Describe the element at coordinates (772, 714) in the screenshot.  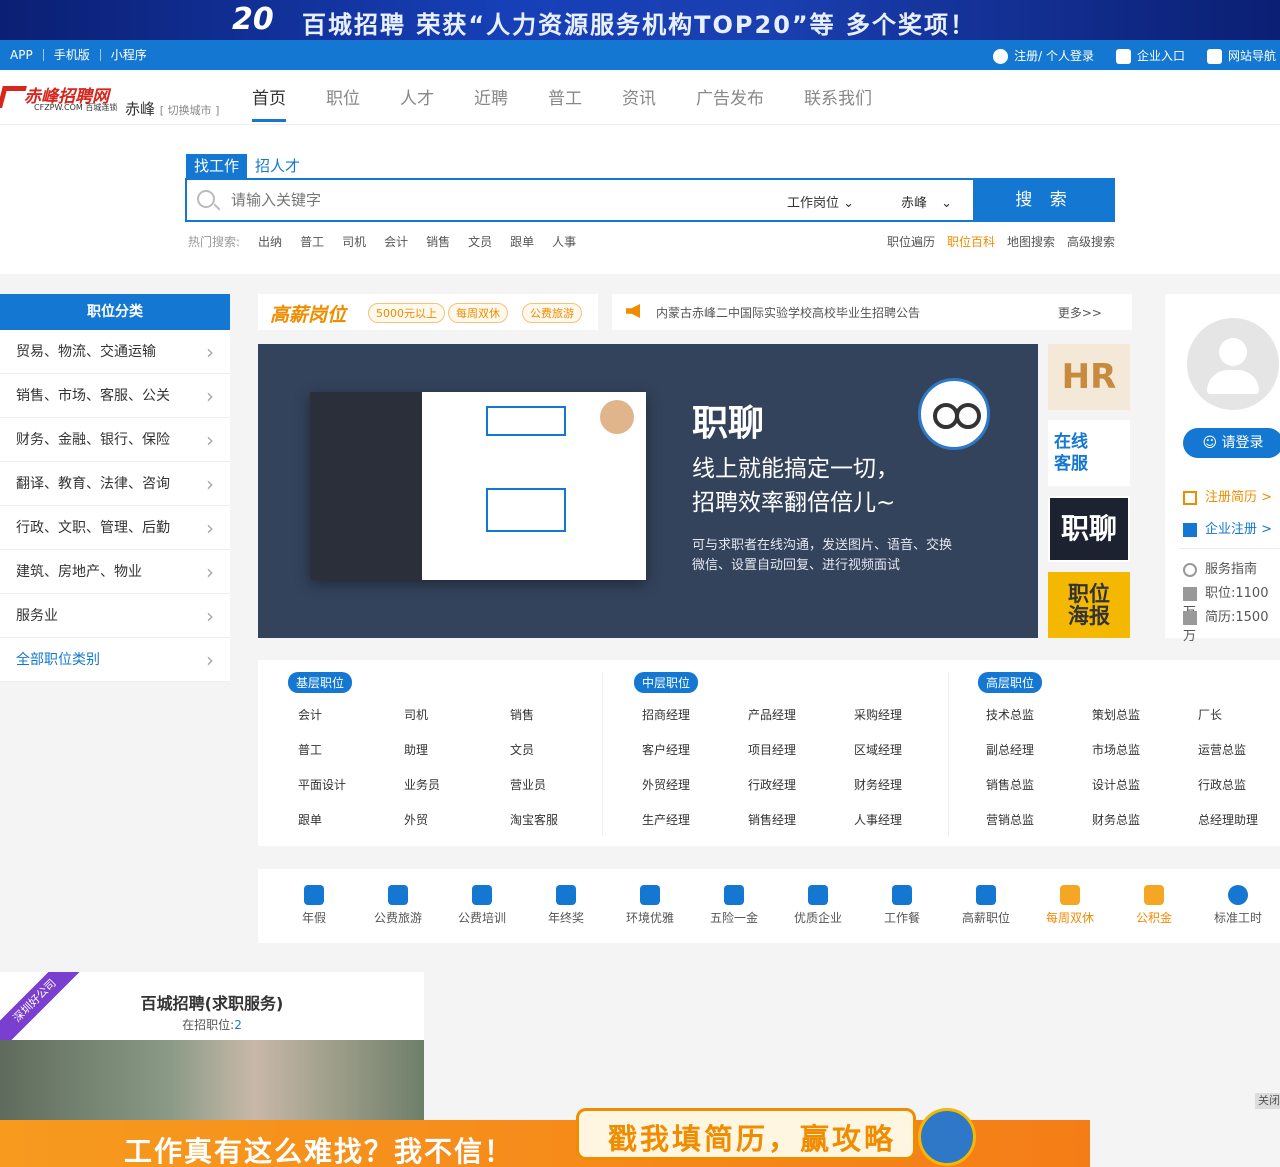
I see `position-link: 产品经理` at that location.